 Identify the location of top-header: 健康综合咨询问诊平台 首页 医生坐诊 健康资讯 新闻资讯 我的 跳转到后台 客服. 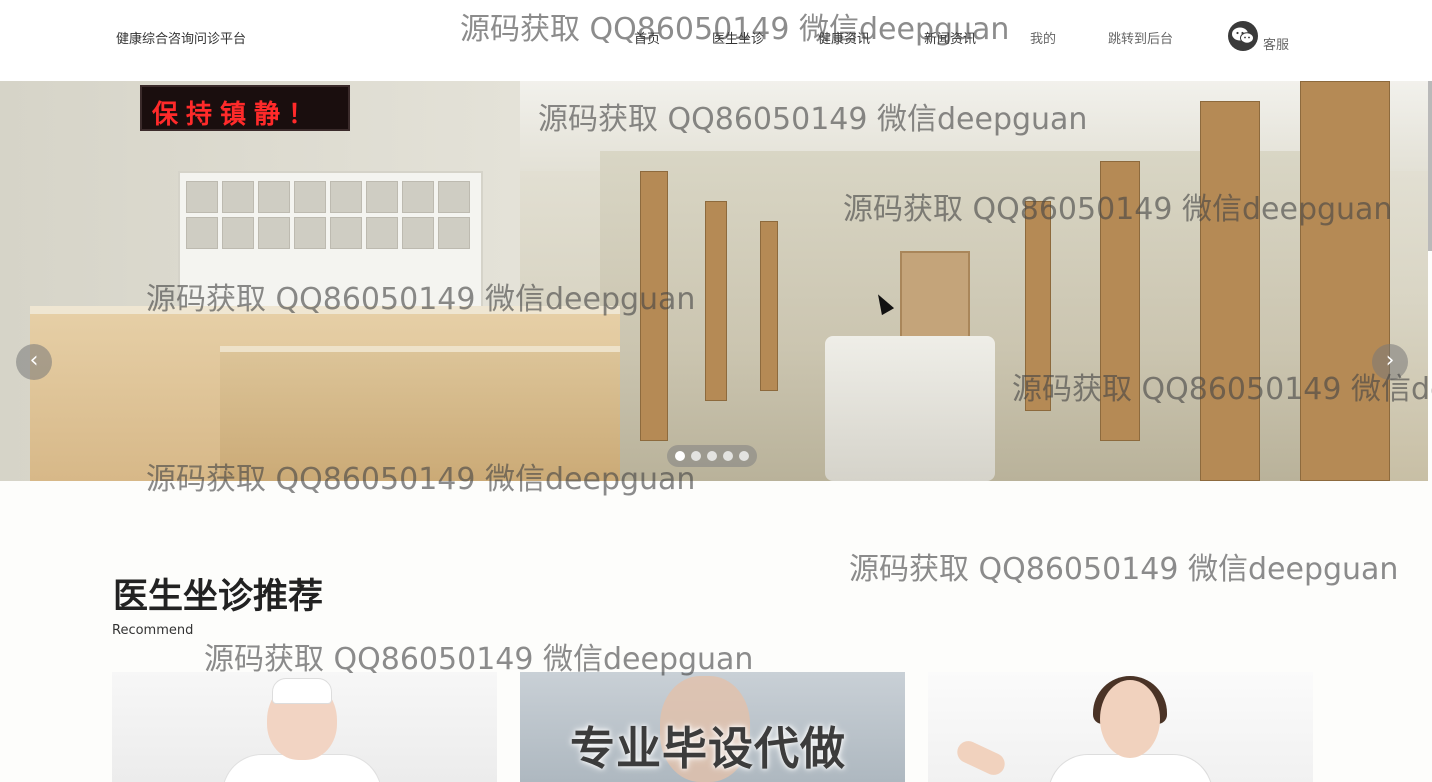
(716, 40).